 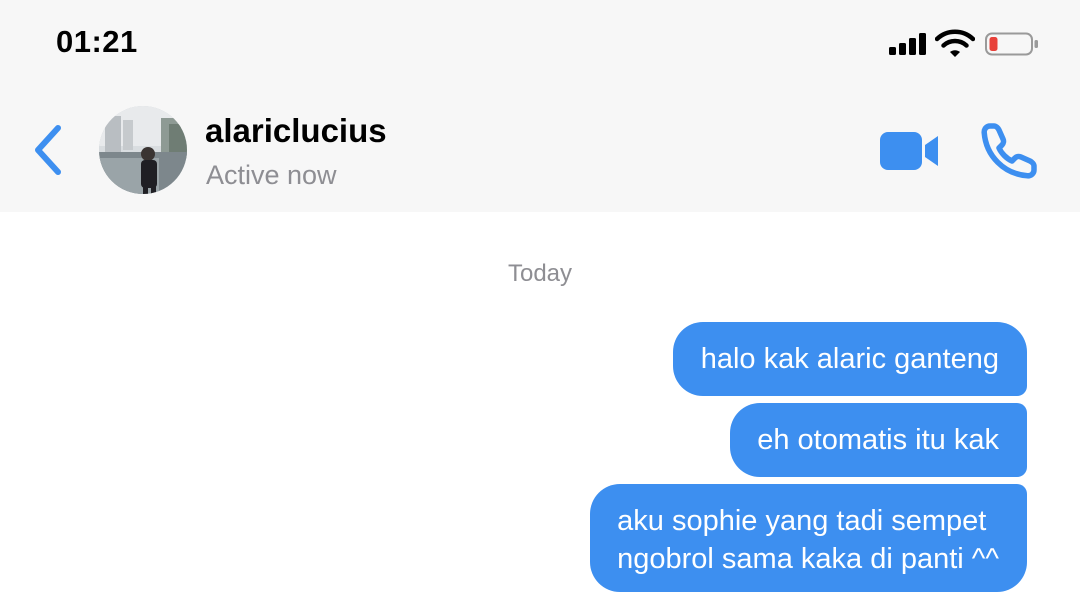 What do you see at coordinates (955, 43) in the screenshot?
I see `wifi-icon` at bounding box center [955, 43].